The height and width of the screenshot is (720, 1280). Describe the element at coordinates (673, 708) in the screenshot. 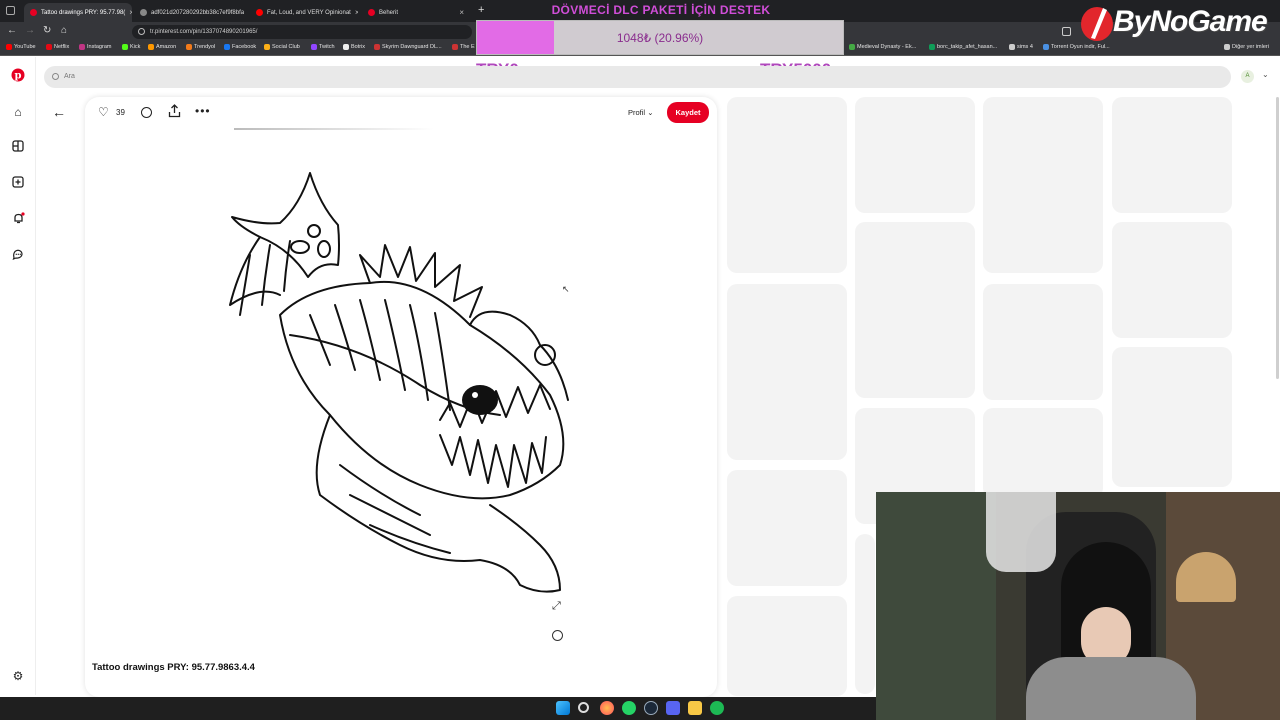

I see `discord-icon` at that location.